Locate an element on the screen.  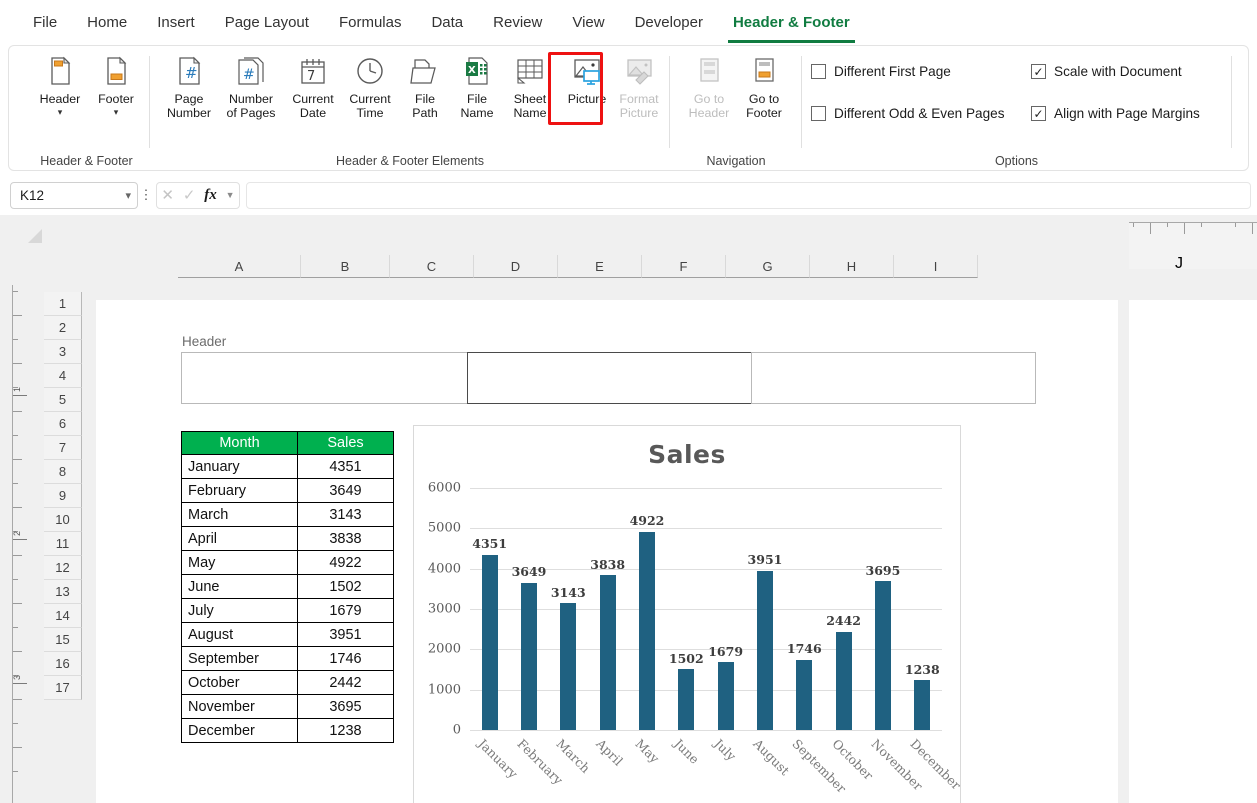
cell-sales: 1679 is located at coordinates (345, 610).